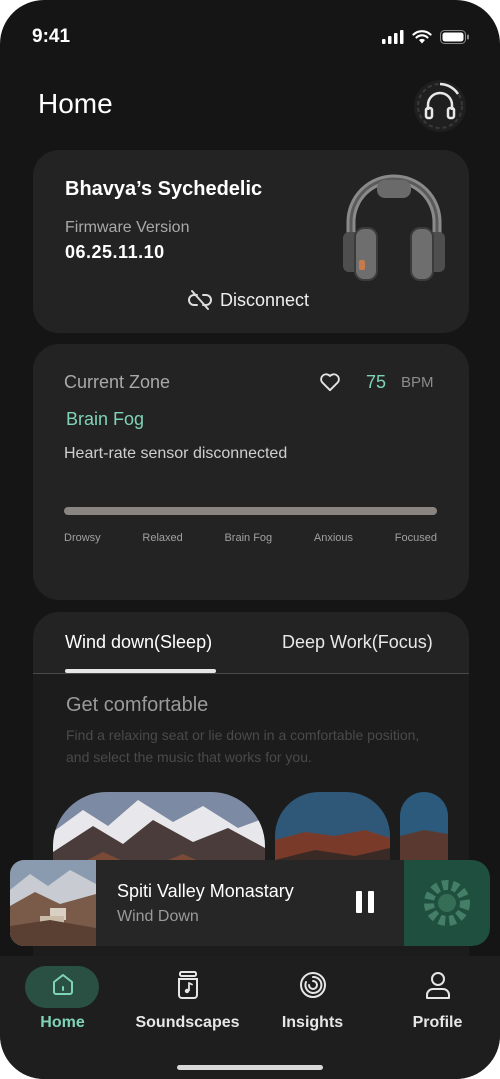 This screenshot has height=1079, width=500. Describe the element at coordinates (187, 985) in the screenshot. I see `jar-music-icon` at that location.